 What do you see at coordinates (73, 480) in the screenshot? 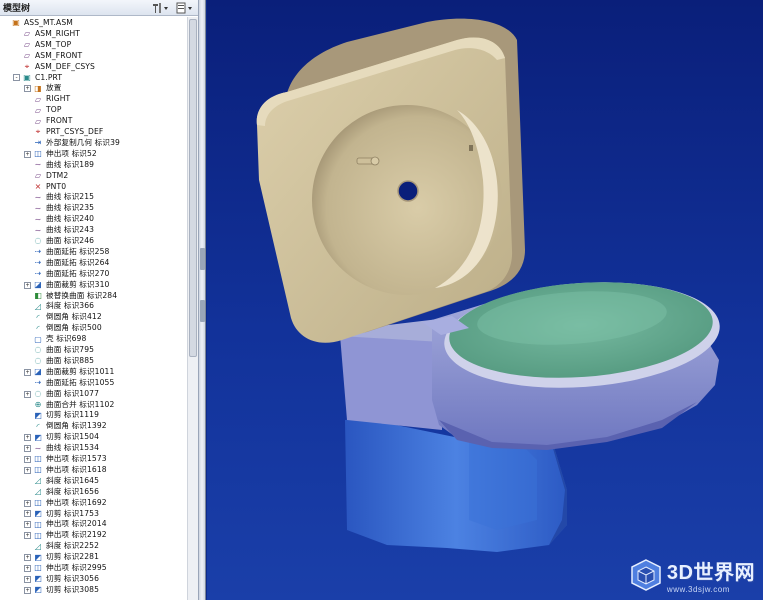
I see `tree-item-label: 斜度 标识1645` at bounding box center [73, 480].